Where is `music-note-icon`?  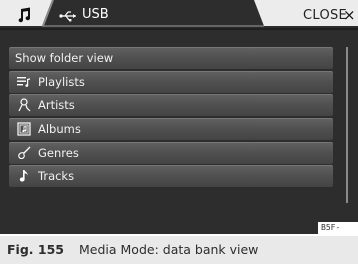 music-note-icon is located at coordinates (24, 15).